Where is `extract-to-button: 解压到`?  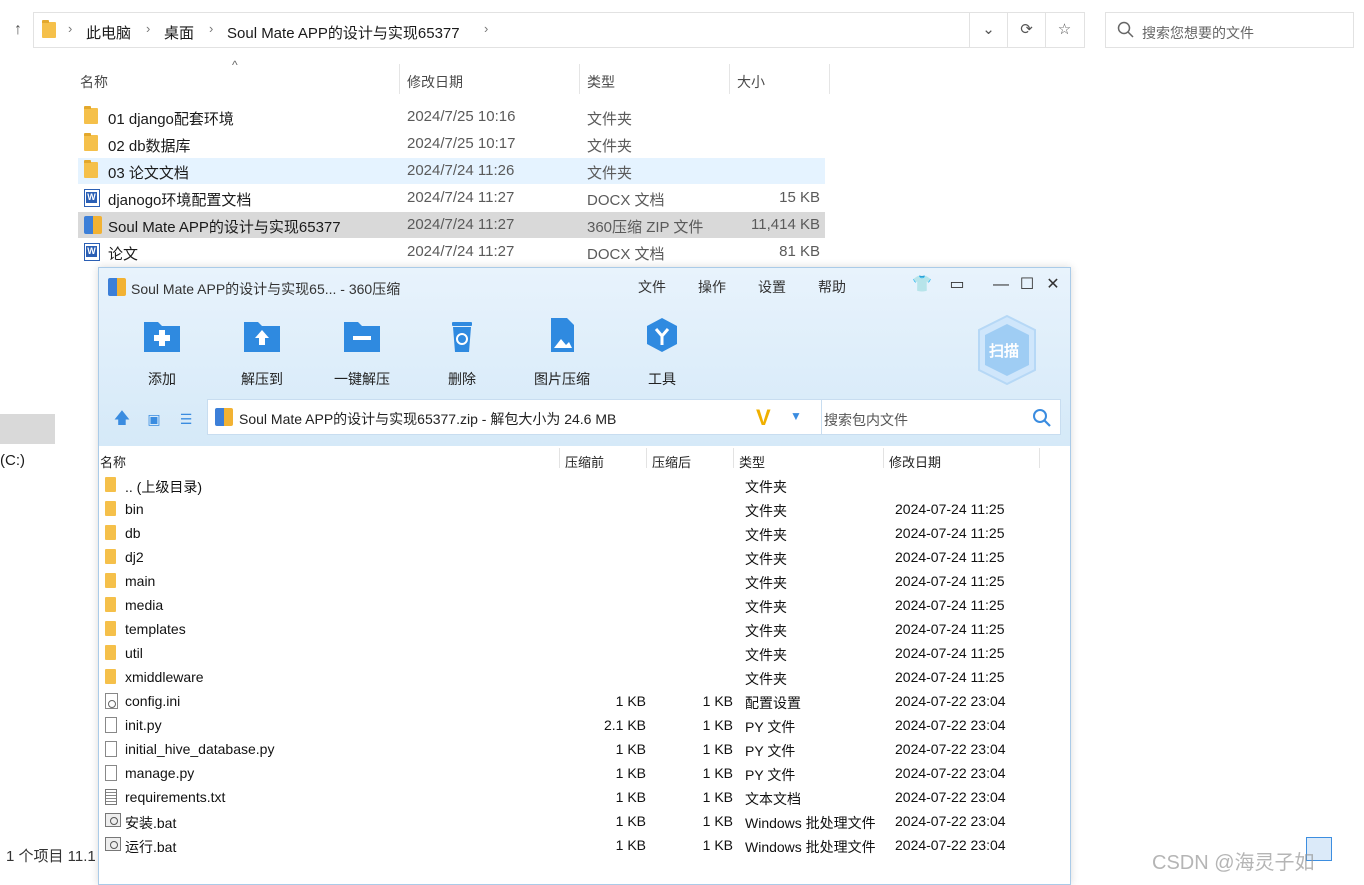
extract-to-button: 解压到 is located at coordinates (262, 352).